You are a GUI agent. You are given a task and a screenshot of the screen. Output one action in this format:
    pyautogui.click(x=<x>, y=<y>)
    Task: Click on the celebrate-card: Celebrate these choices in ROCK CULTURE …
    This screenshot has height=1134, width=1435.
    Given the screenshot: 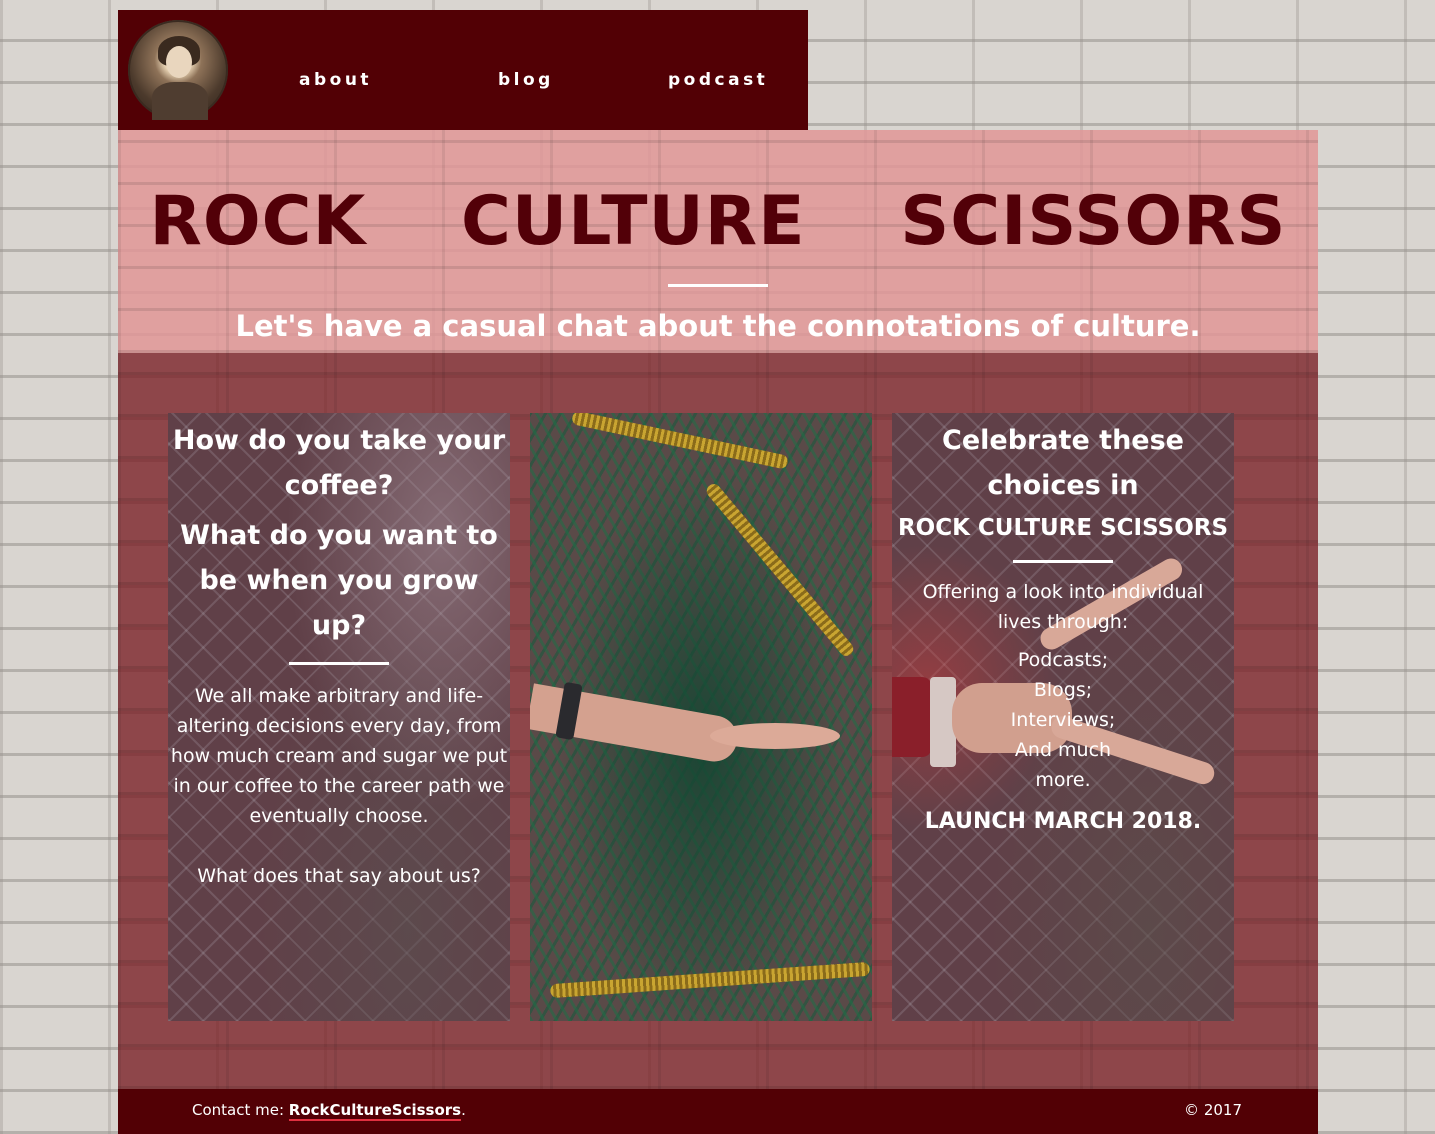 What is the action you would take?
    pyautogui.click(x=1063, y=717)
    